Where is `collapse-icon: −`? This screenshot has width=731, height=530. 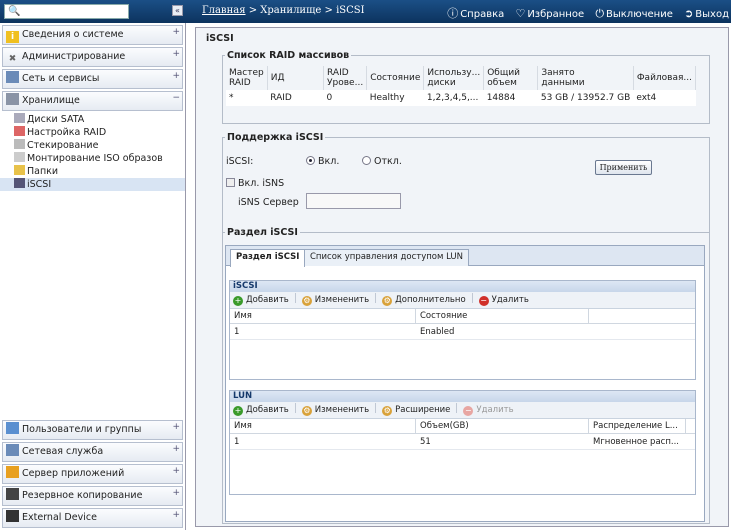
collapse-icon: − is located at coordinates (176, 98).